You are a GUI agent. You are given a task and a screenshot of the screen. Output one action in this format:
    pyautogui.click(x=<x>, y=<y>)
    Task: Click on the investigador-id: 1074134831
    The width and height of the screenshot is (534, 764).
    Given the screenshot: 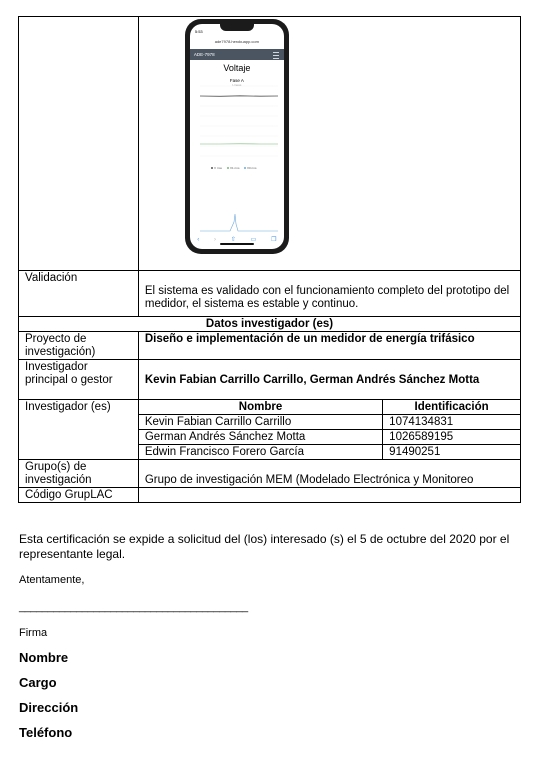 What is the action you would take?
    pyautogui.click(x=451, y=422)
    